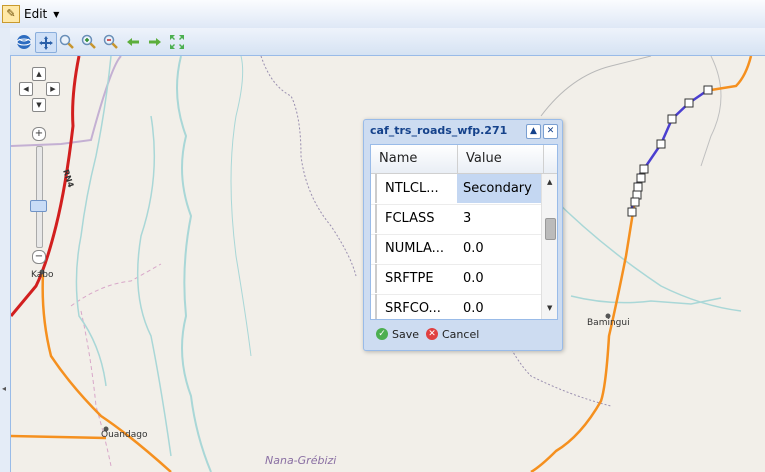 The width and height of the screenshot is (765, 472). I want to click on checkmark-icon: ✓, so click(382, 334).